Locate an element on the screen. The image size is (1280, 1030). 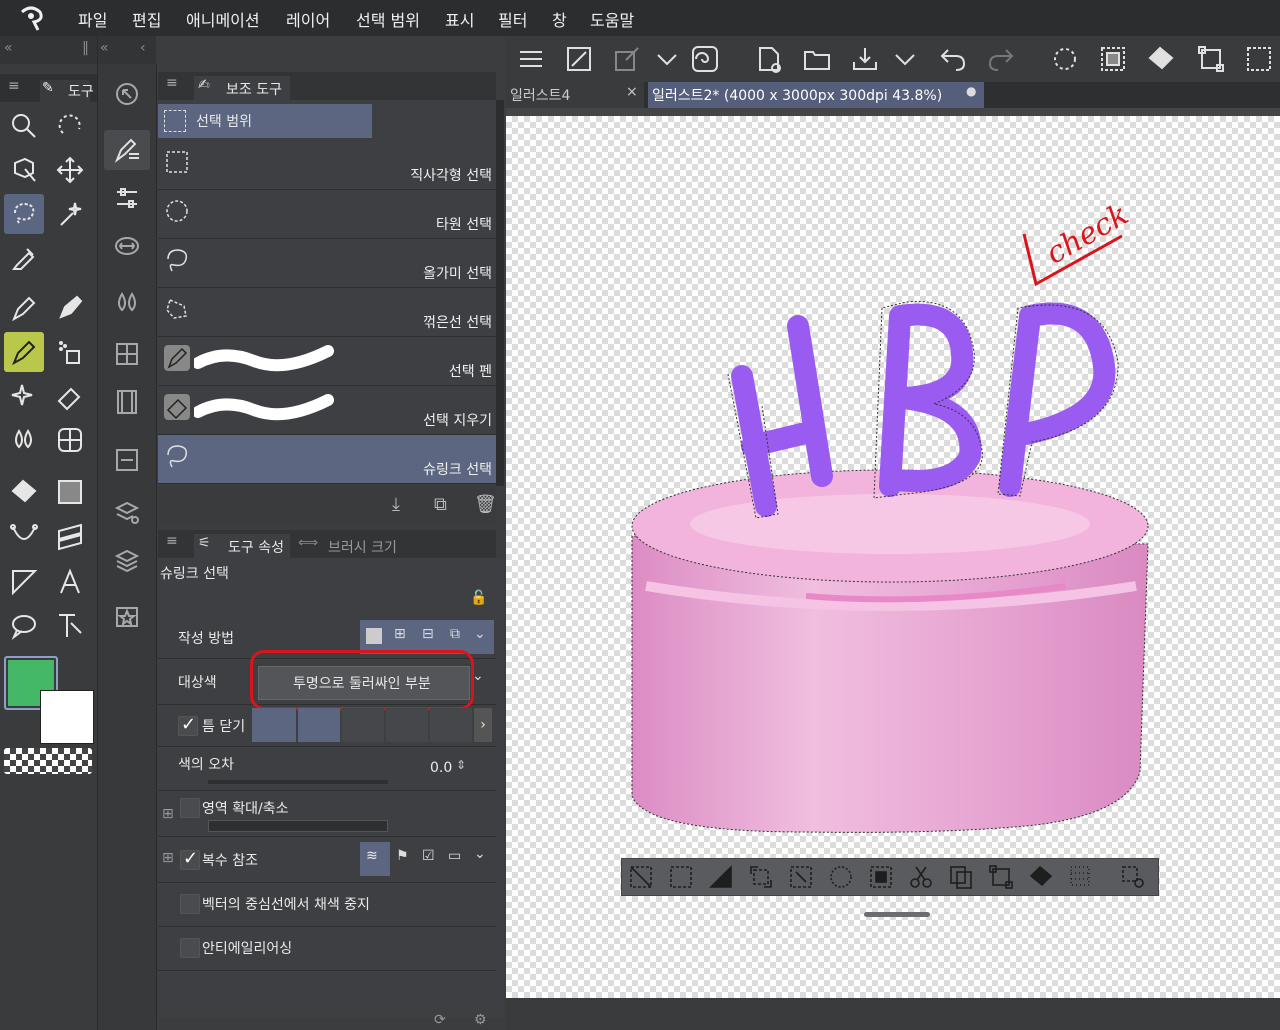
balloon-tool is located at coordinates (24, 626).